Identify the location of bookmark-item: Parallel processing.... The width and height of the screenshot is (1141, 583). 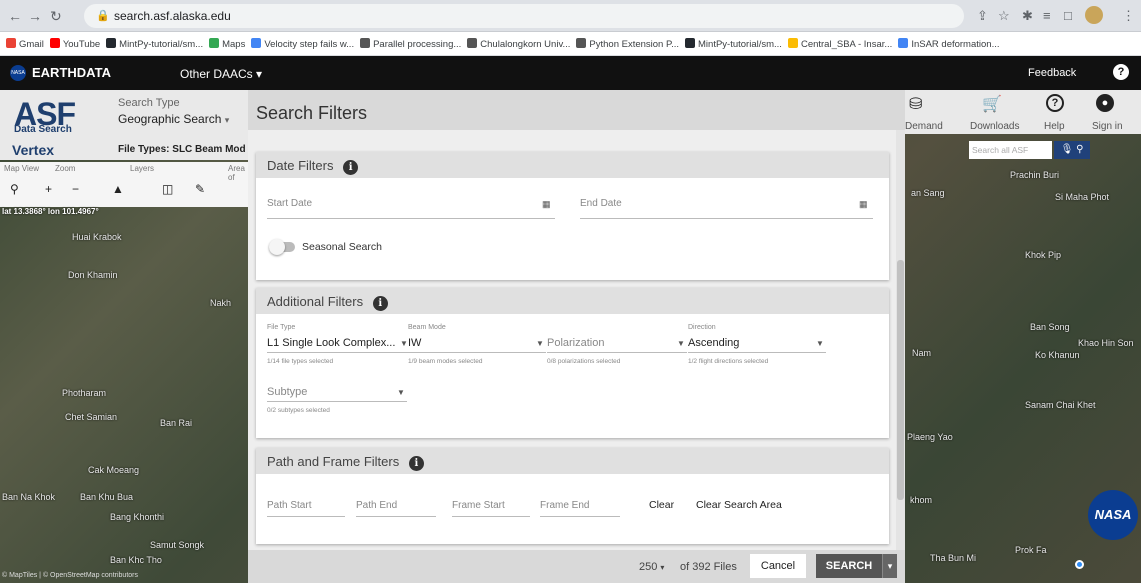
(410, 44).